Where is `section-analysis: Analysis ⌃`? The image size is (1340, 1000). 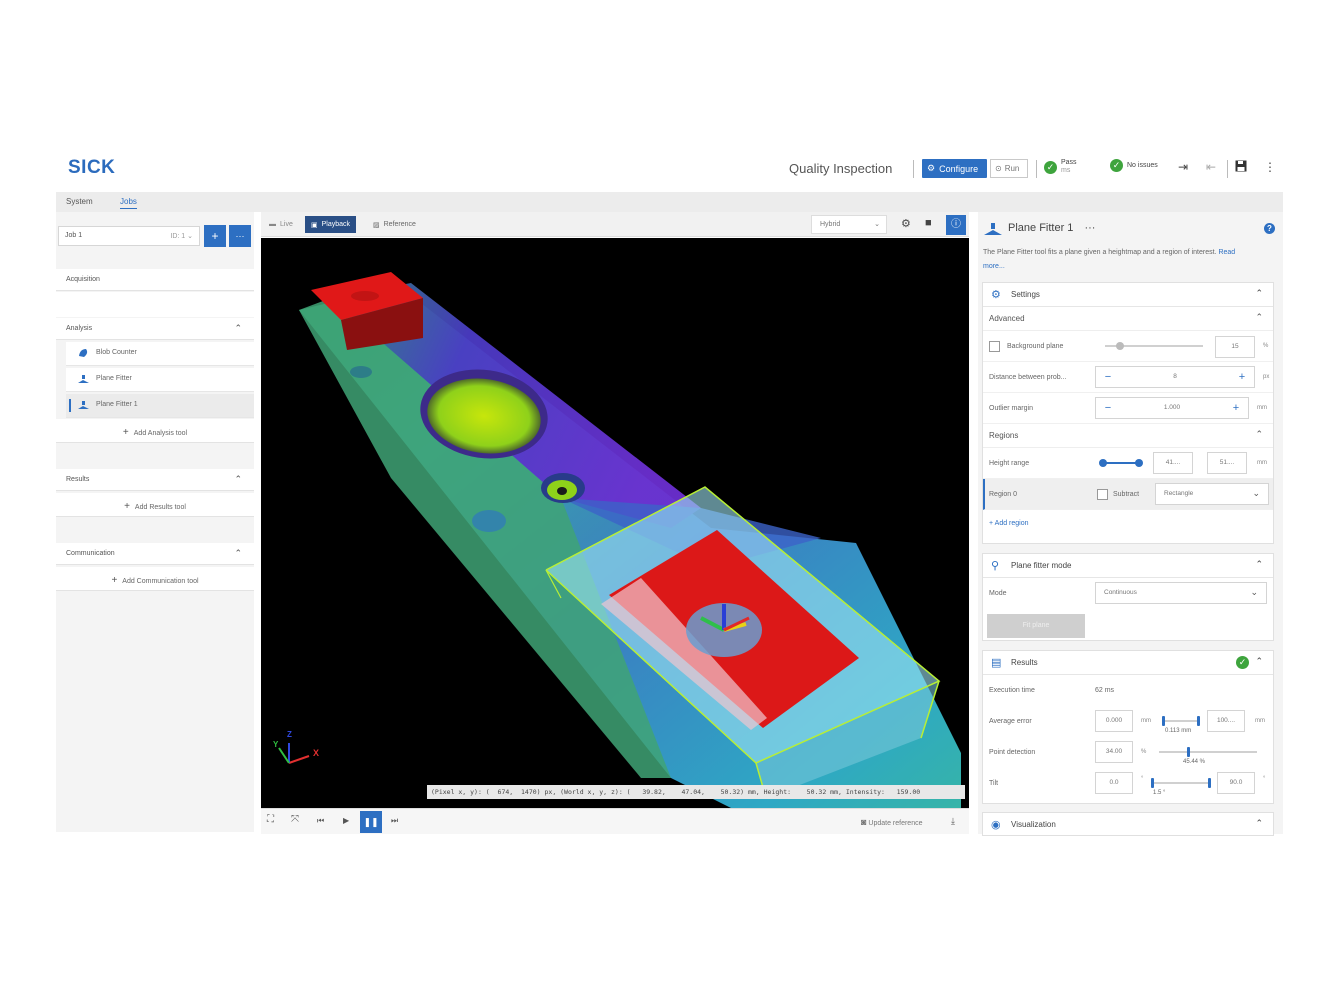 section-analysis: Analysis ⌃ is located at coordinates (155, 329).